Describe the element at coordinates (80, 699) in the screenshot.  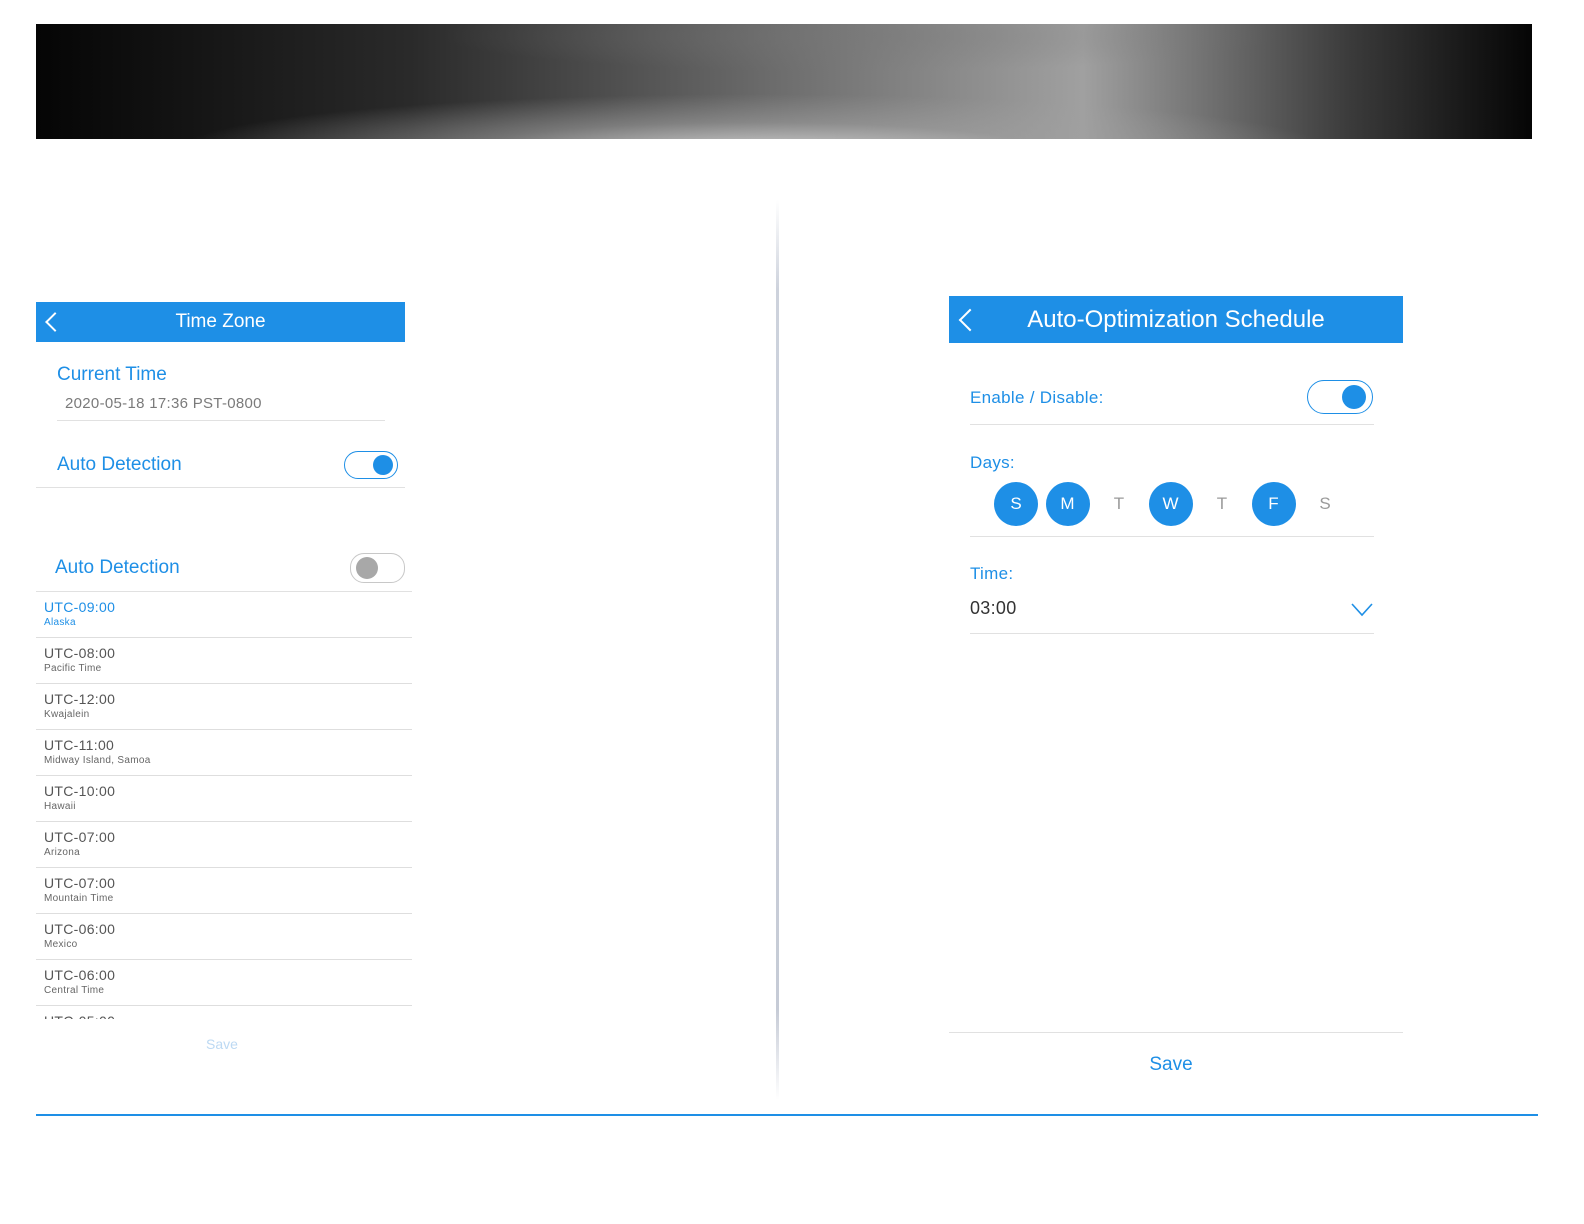
I see `timezone-offset: UTC-12:00` at that location.